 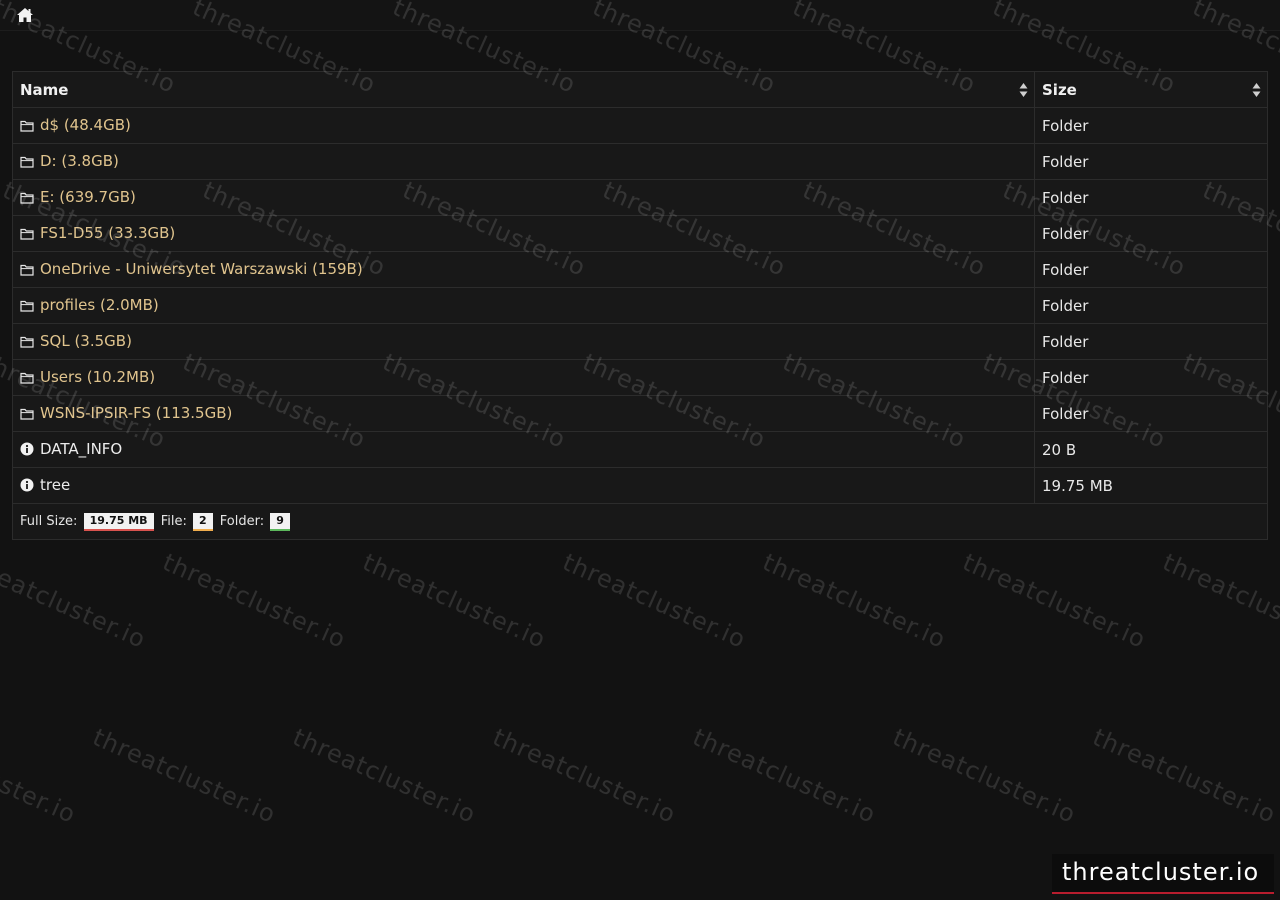 I want to click on name-cell: profiles (2.0MB), so click(x=523, y=305).